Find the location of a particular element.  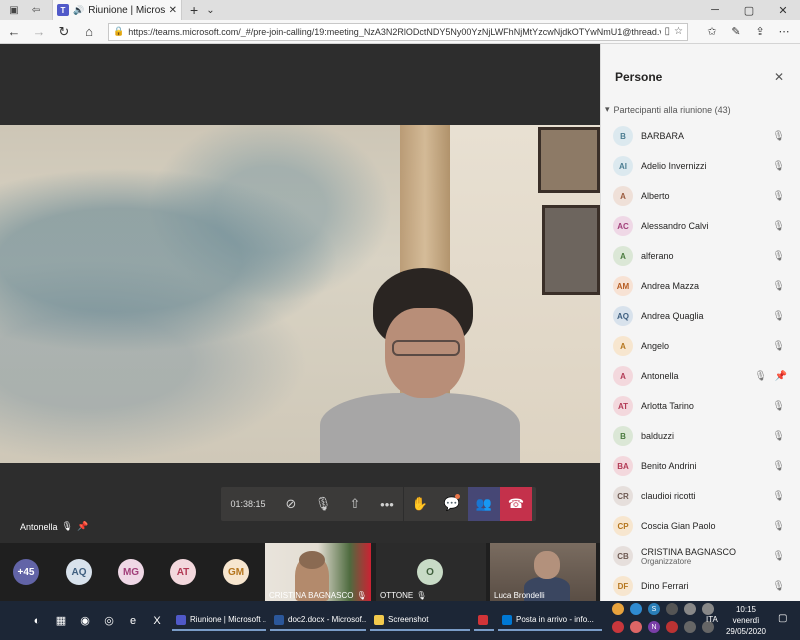

back-button: ← is located at coordinates (14, 32).